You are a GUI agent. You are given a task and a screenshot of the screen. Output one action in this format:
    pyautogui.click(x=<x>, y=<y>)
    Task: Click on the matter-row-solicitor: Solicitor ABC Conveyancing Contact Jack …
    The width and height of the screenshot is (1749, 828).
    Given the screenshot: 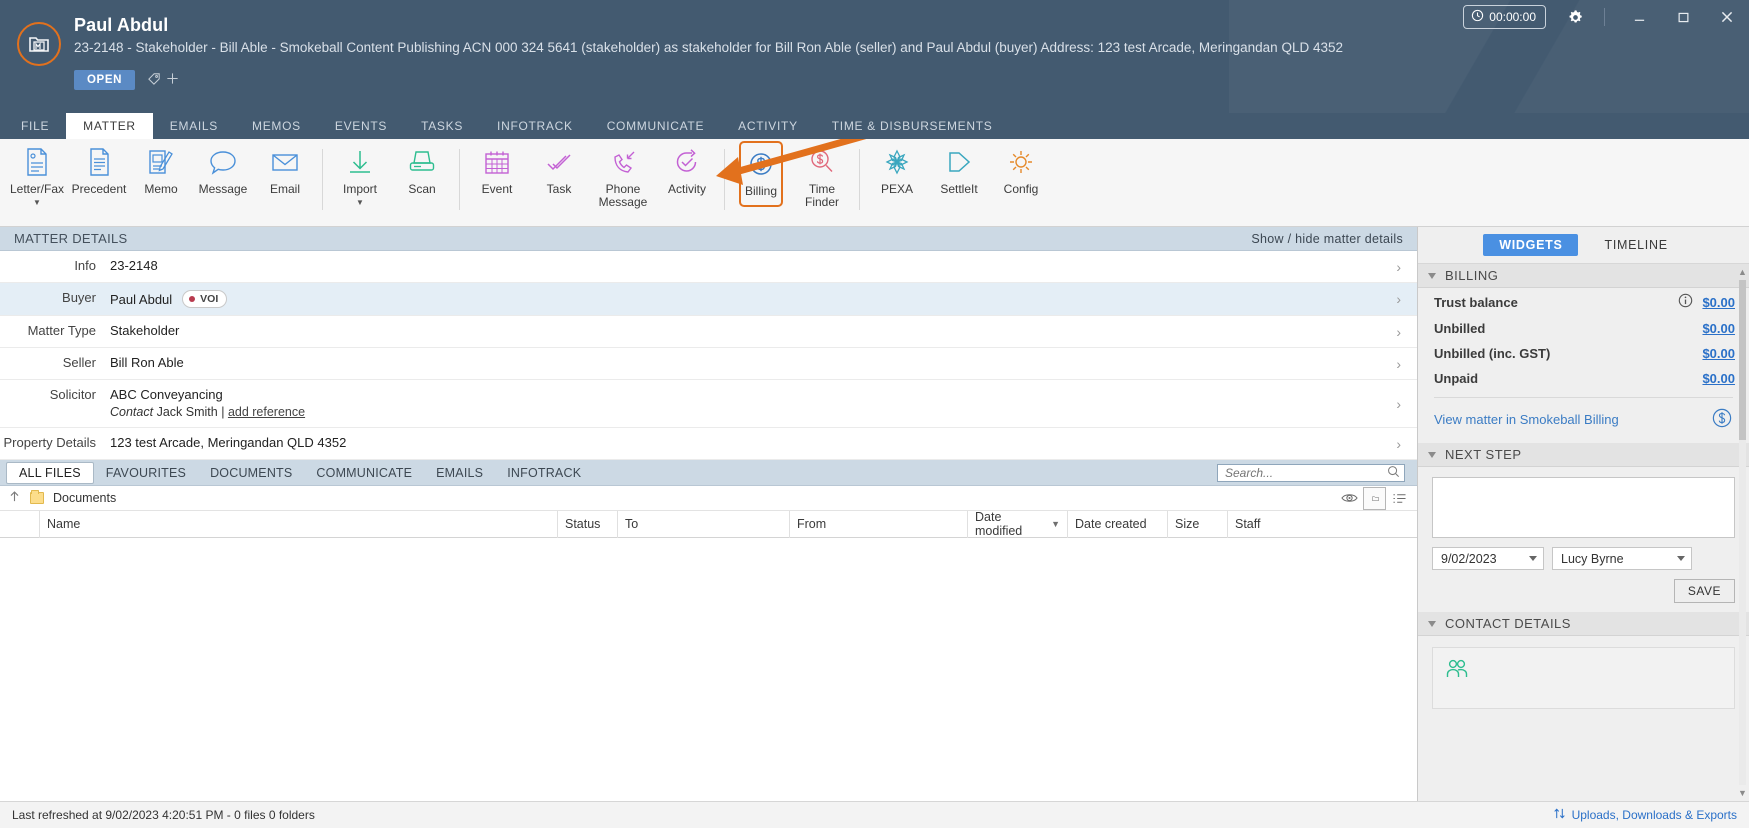 What is the action you would take?
    pyautogui.click(x=708, y=404)
    